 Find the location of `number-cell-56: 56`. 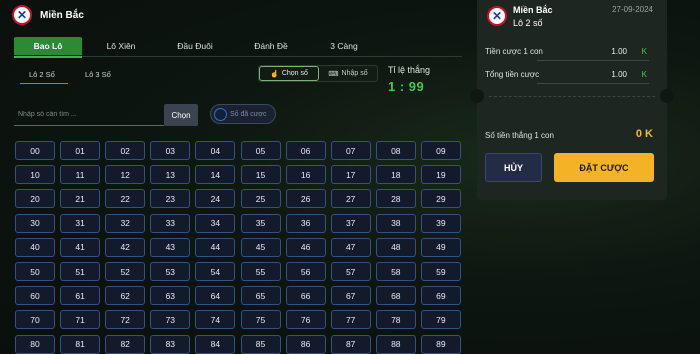

number-cell-56: 56 is located at coordinates (305, 271).